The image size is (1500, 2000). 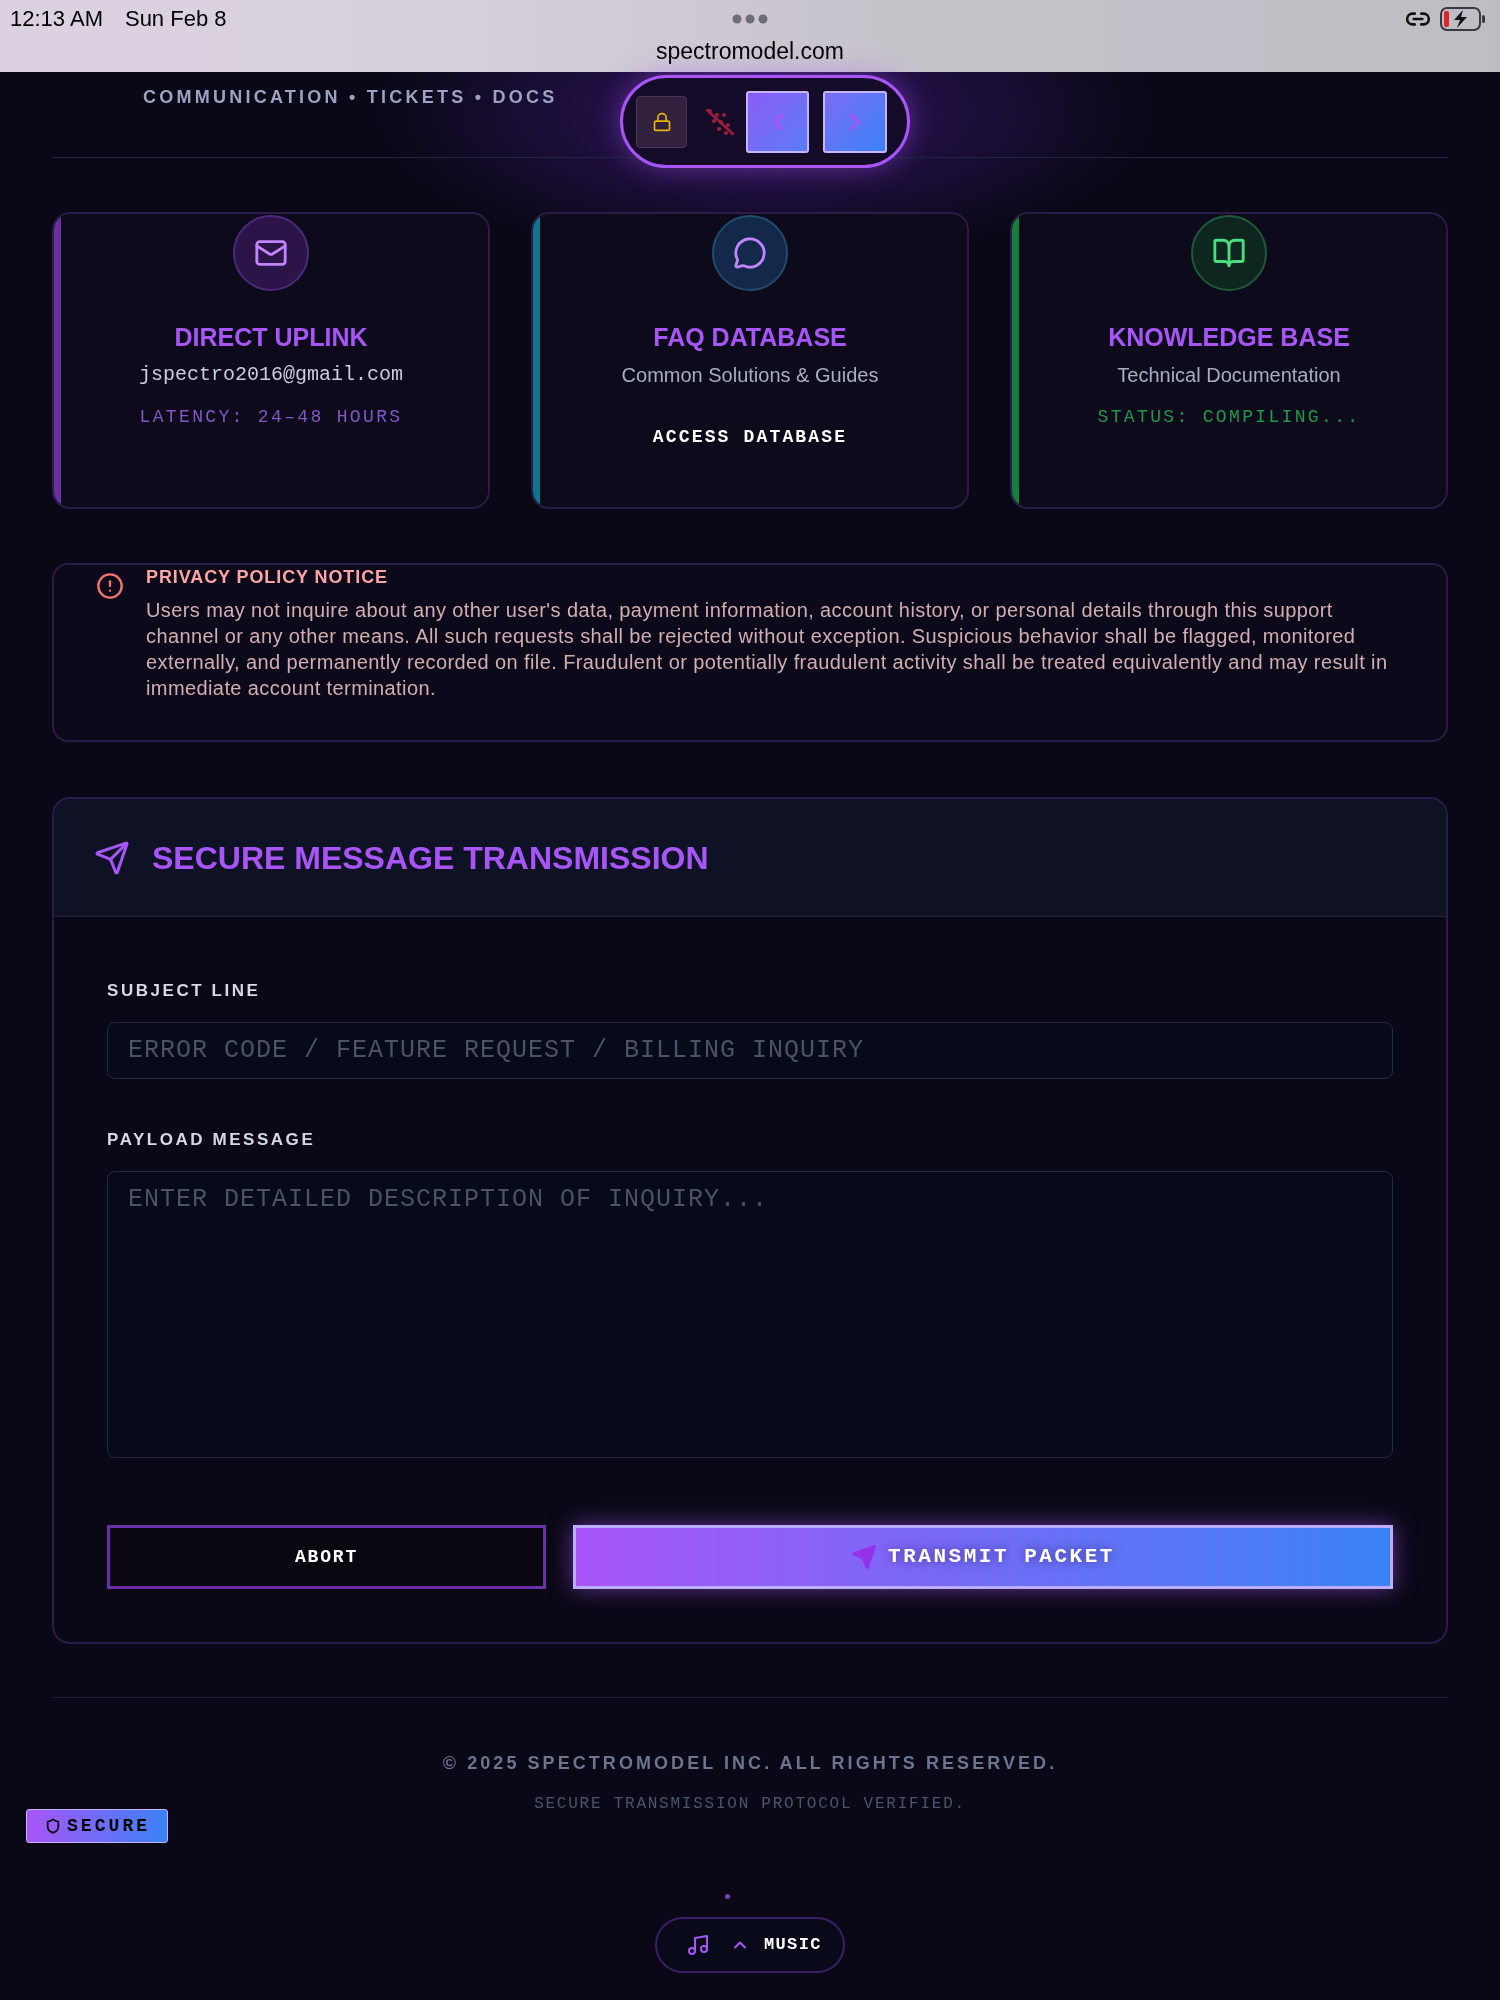 What do you see at coordinates (750, 1763) in the screenshot?
I see `copyright-text: © 2025 SPECTROMODEL INC. ALL RIGHTS RESERVED.` at bounding box center [750, 1763].